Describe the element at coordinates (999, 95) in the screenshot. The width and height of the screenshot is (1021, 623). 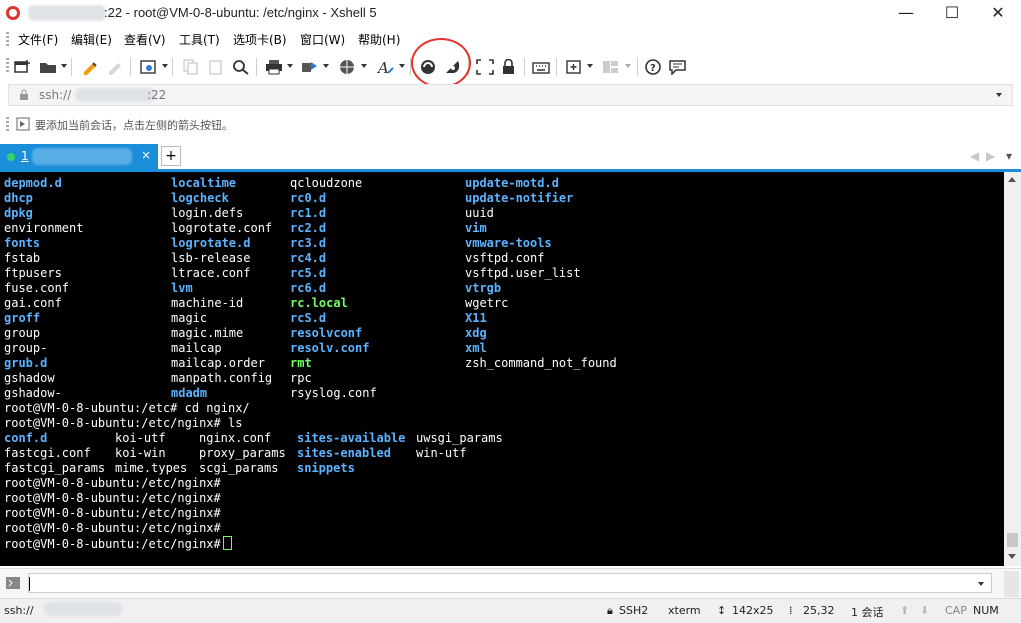
I see `address-dropdown-icon` at that location.